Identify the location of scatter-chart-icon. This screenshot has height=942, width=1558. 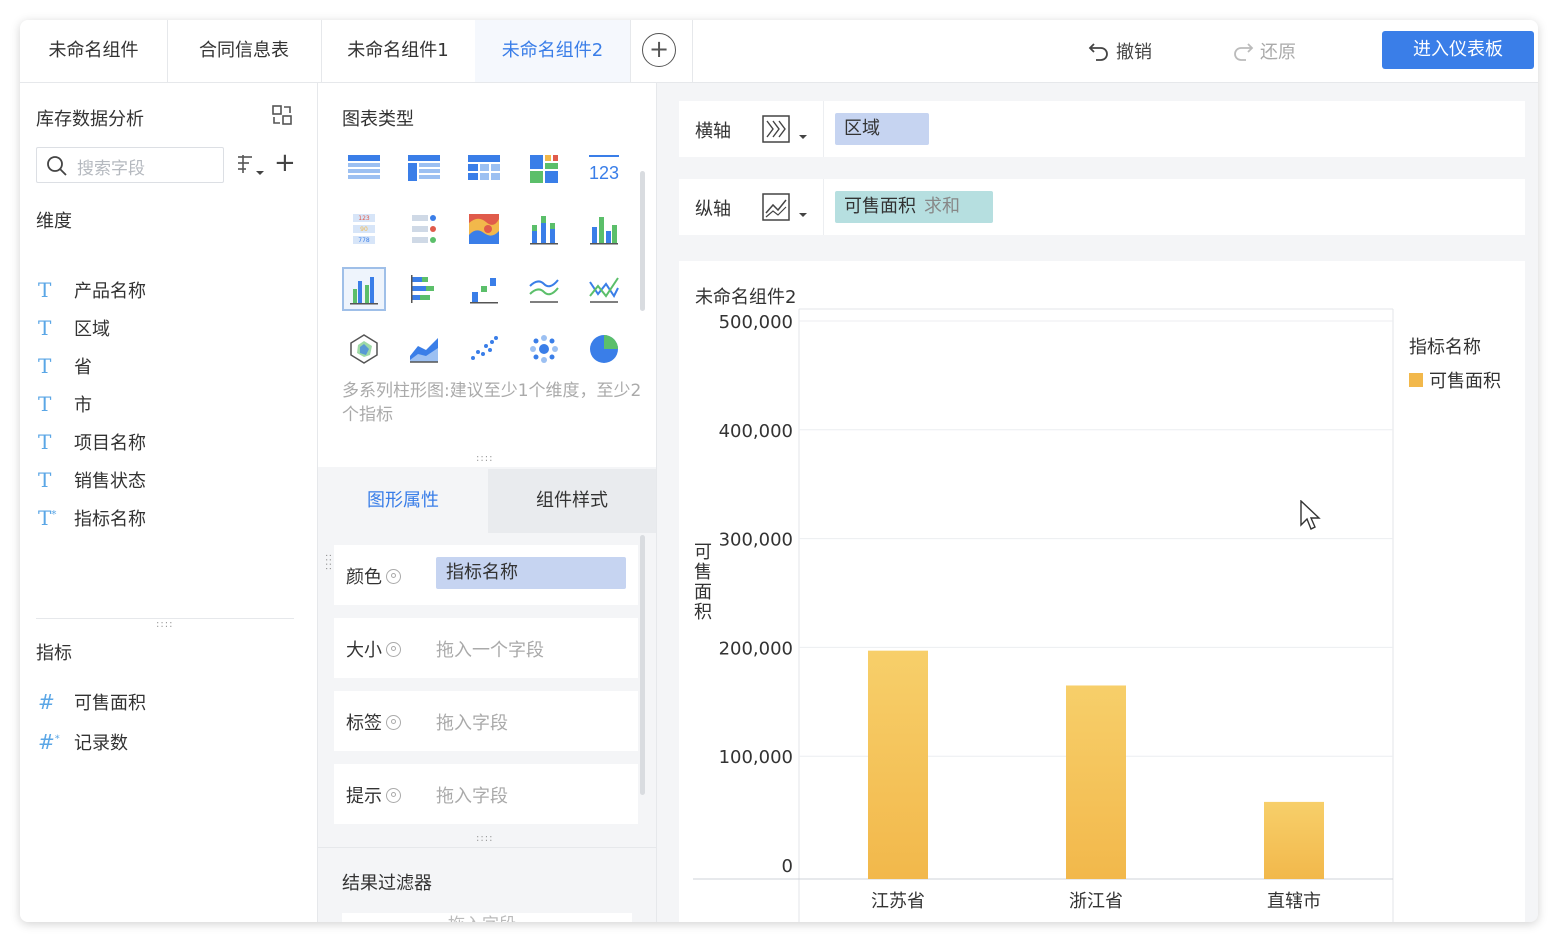
(484, 349).